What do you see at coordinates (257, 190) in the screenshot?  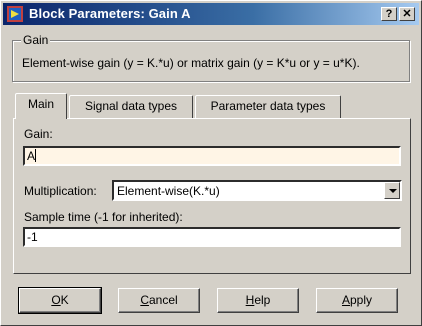 I see `multiplication-select: Element-wise(K.*u)` at bounding box center [257, 190].